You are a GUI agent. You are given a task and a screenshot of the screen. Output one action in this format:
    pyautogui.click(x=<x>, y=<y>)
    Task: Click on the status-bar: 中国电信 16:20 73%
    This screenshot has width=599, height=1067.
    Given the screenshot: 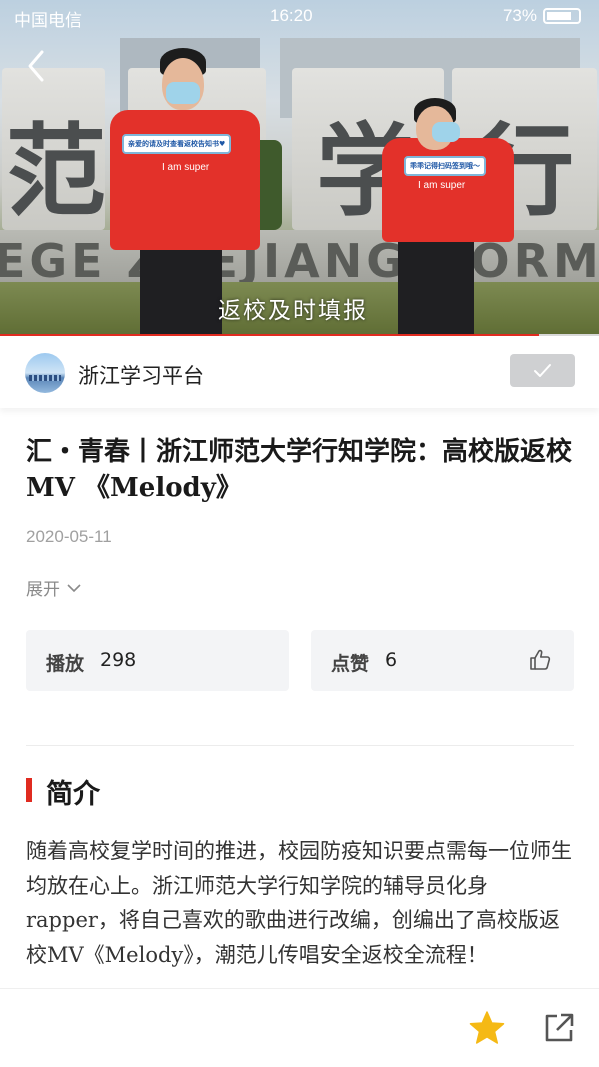 What is the action you would take?
    pyautogui.click(x=299, y=16)
    